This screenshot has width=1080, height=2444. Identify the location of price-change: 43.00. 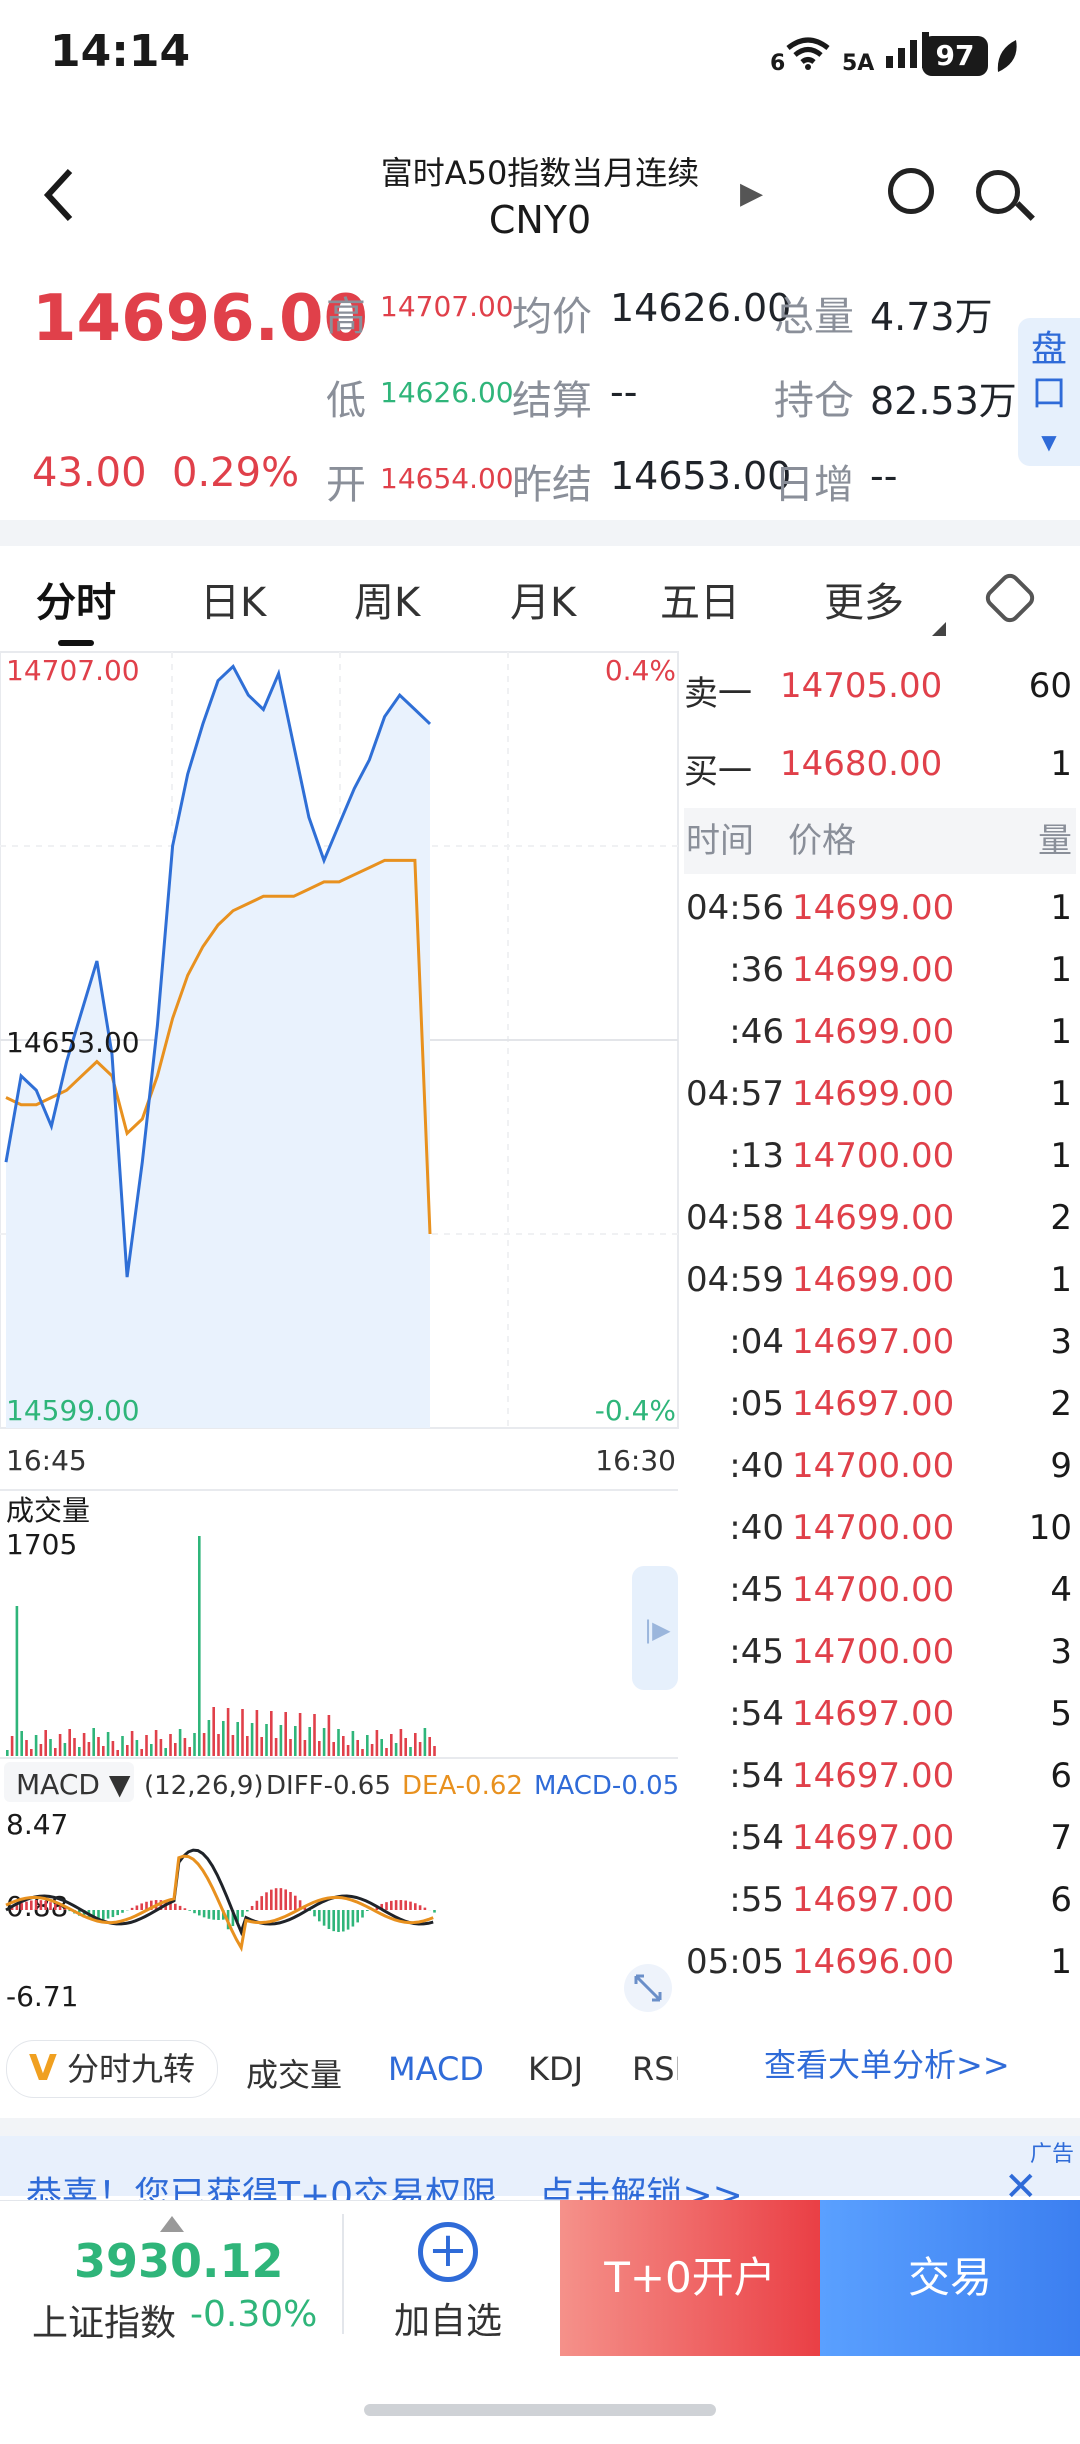
(89, 473).